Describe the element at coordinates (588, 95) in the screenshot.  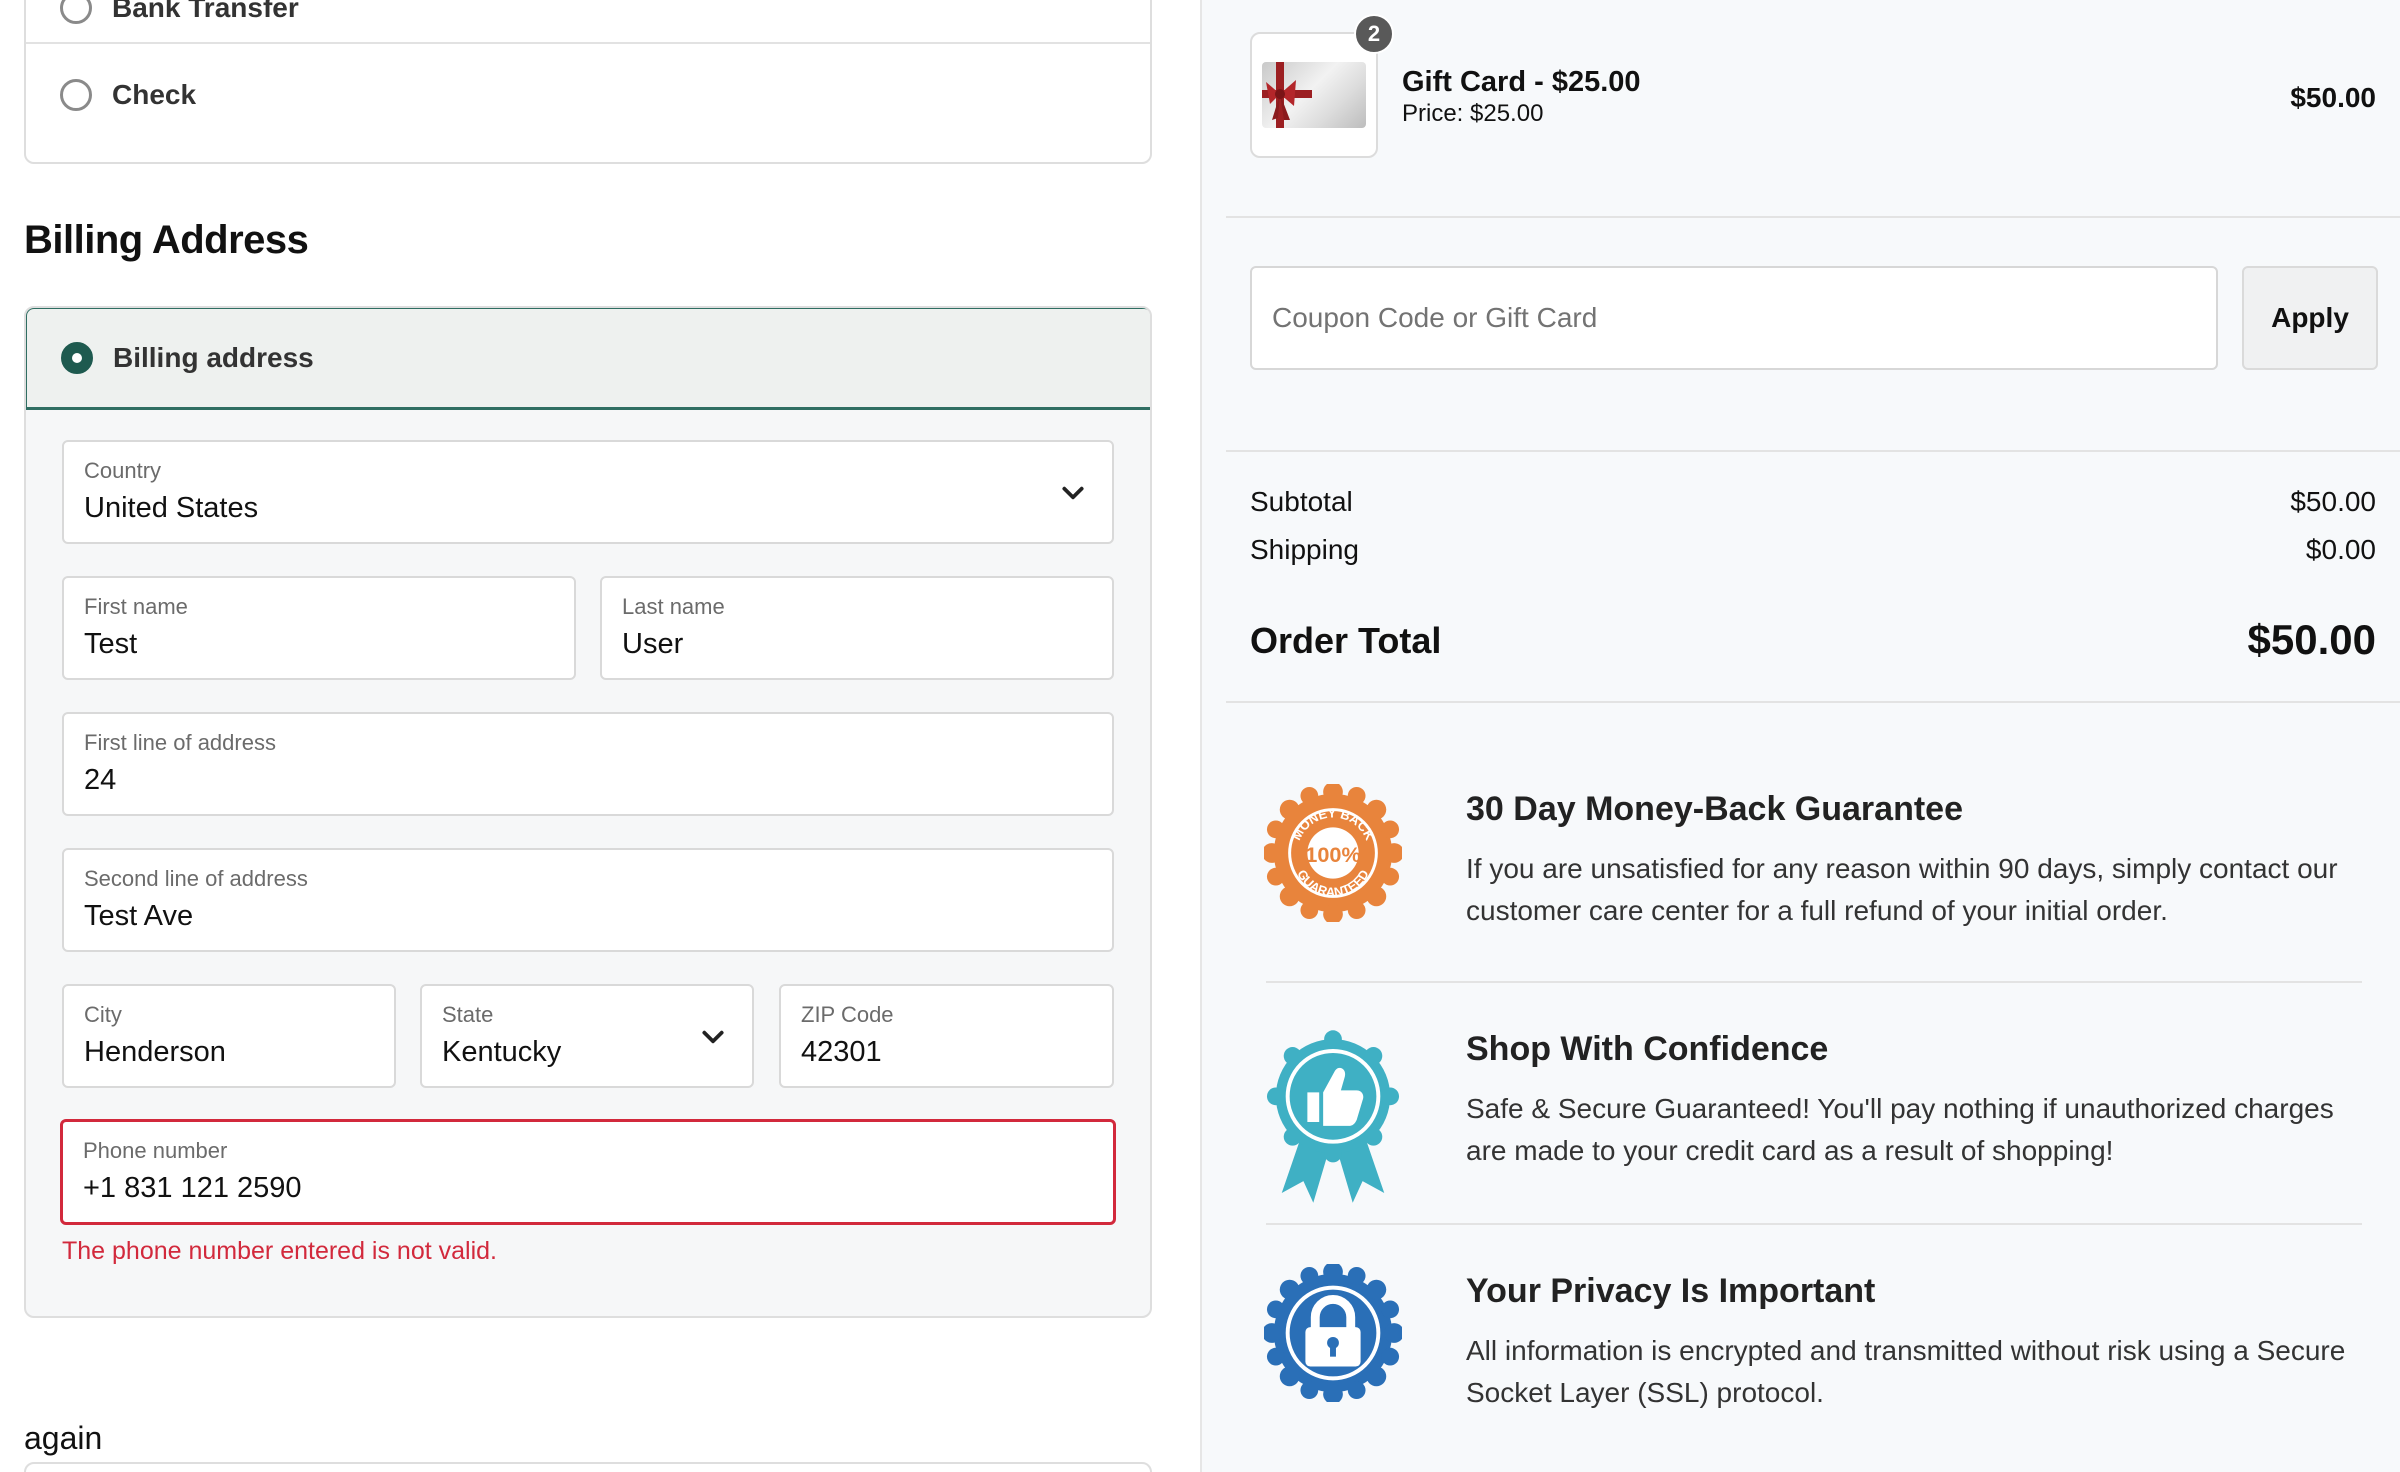
I see `payment-option-check: Check` at that location.